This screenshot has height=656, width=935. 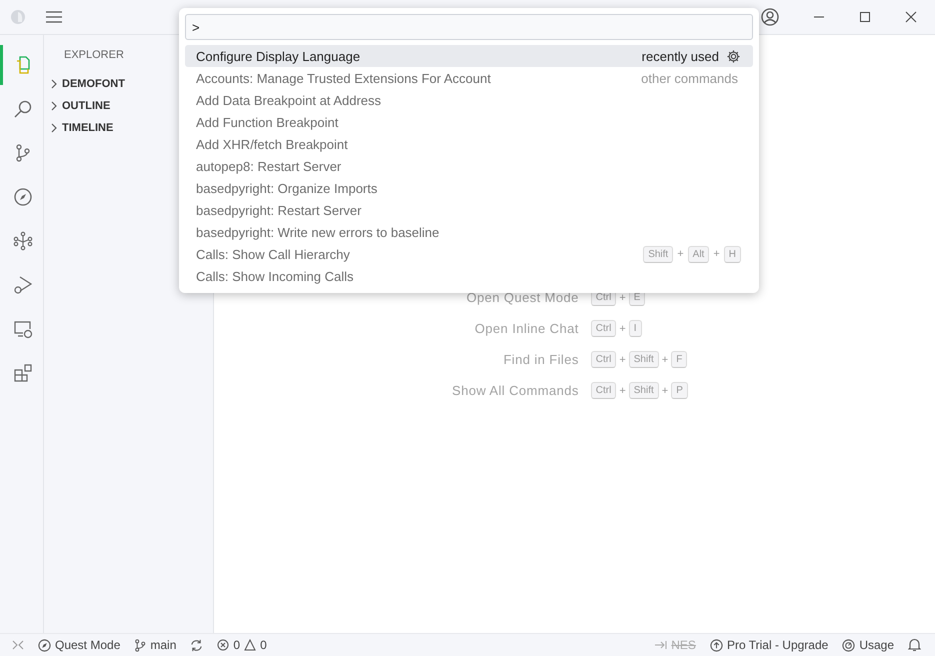 I want to click on command-label: Add Function Breakpoint, so click(x=267, y=122).